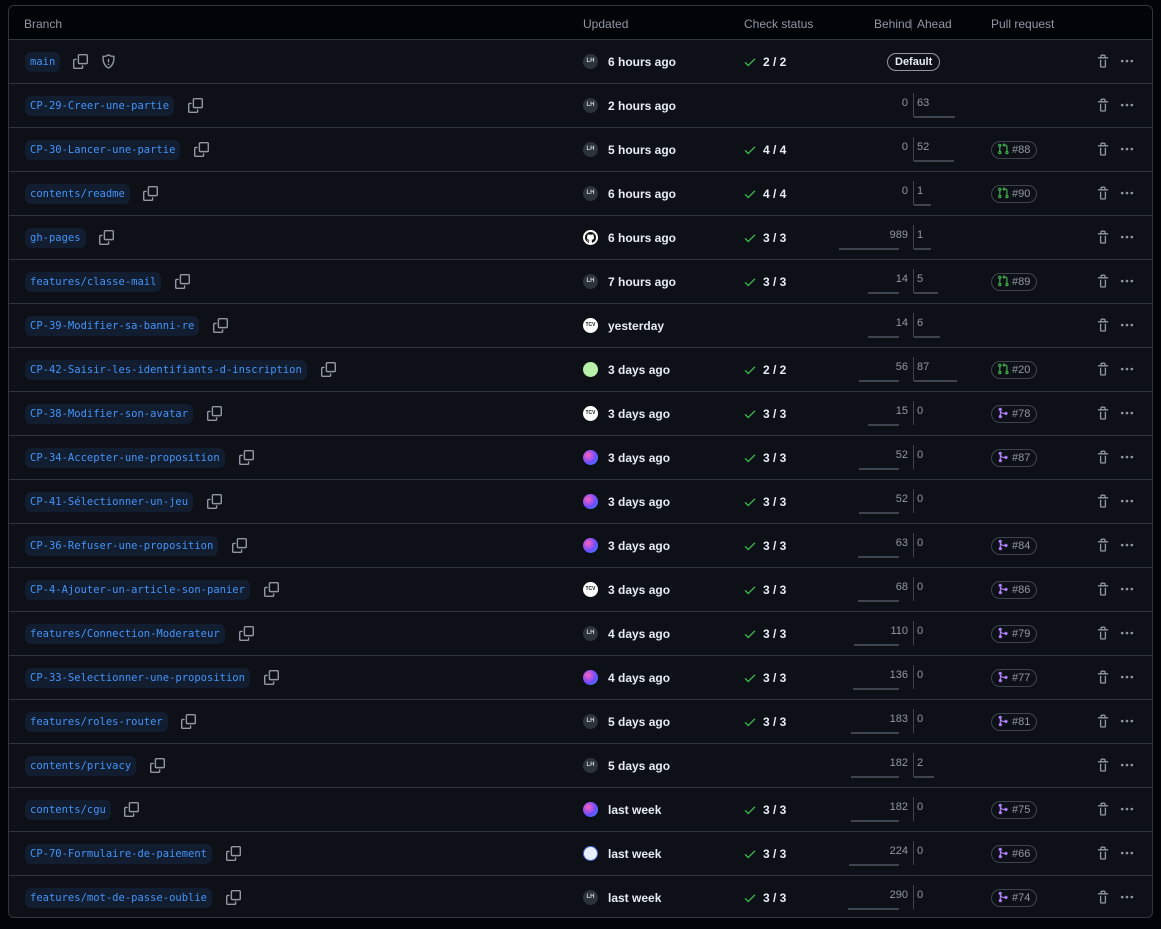  What do you see at coordinates (112, 326) in the screenshot?
I see `branch-name-link: CP-39-Modifier-sa-banni-re` at bounding box center [112, 326].